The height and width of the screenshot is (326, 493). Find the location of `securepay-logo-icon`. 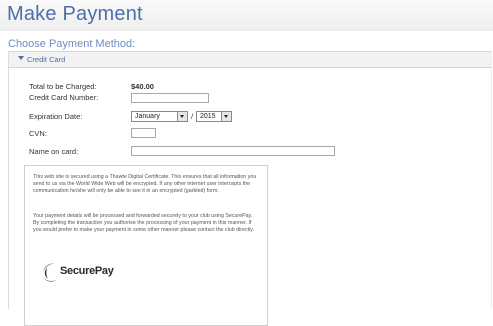

securepay-logo-icon is located at coordinates (49, 272).